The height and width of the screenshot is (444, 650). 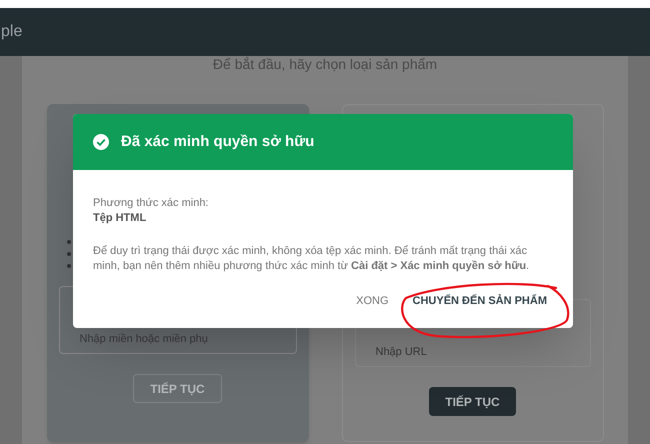 What do you see at coordinates (151, 203) in the screenshot?
I see `method-label: Phương thức xác minh:` at bounding box center [151, 203].